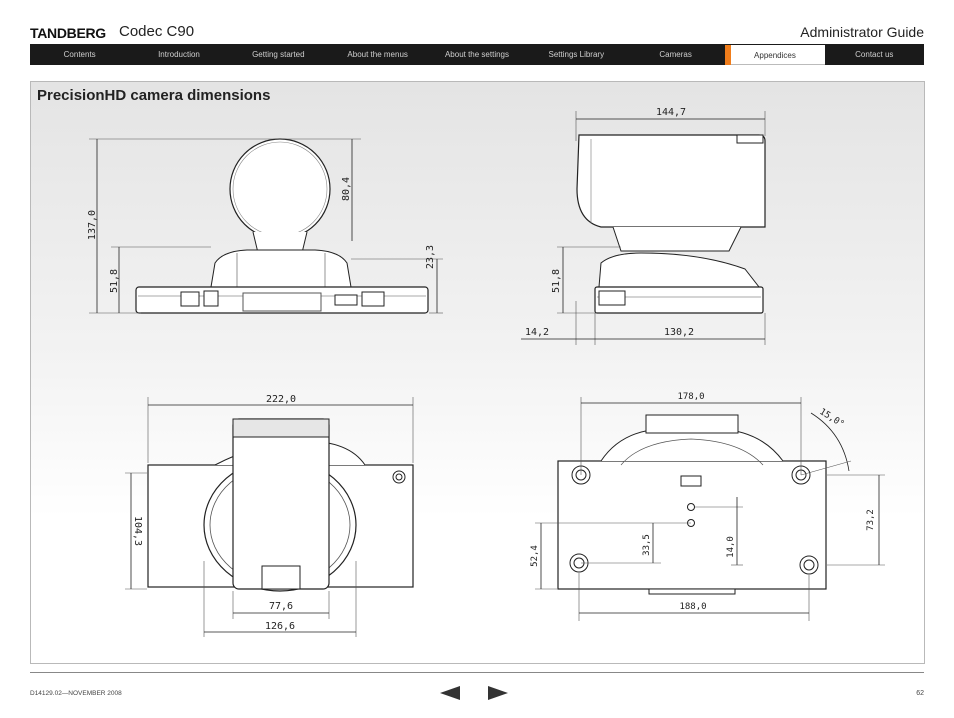 Image resolution: width=954 pixels, height=718 pixels. What do you see at coordinates (178, 54) in the screenshot?
I see `tab-introduction: Introduction` at bounding box center [178, 54].